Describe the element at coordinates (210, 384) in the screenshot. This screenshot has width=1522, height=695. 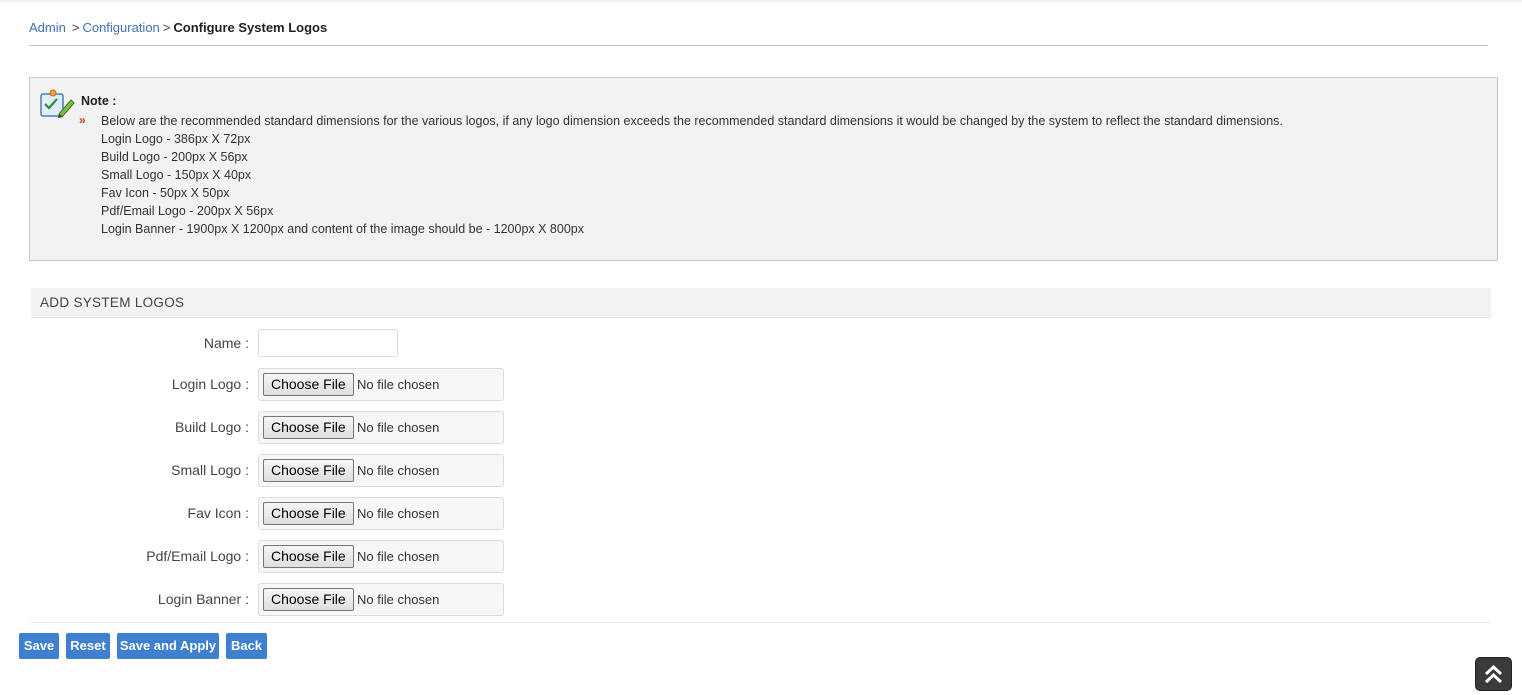
I see `login-logo-label: Login Logo :` at that location.